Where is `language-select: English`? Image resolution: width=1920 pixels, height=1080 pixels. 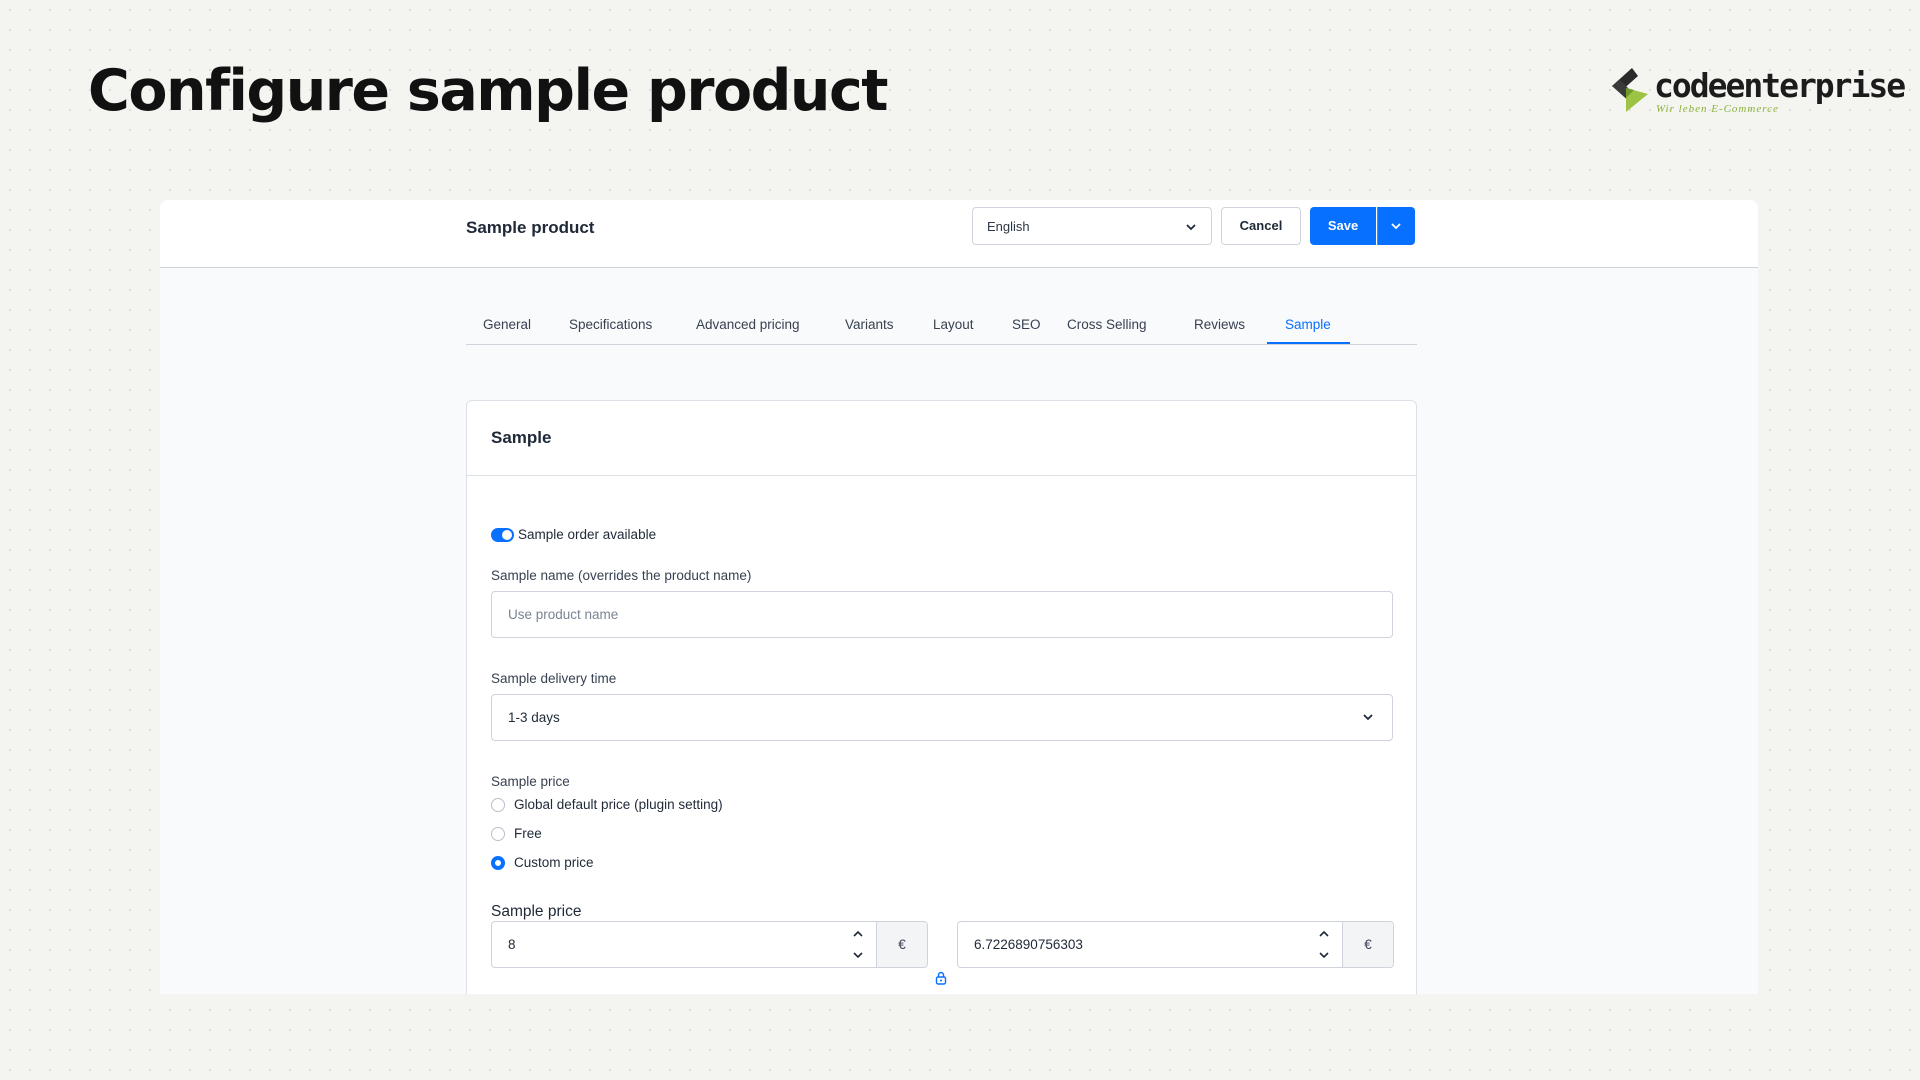
language-select: English is located at coordinates (1092, 226).